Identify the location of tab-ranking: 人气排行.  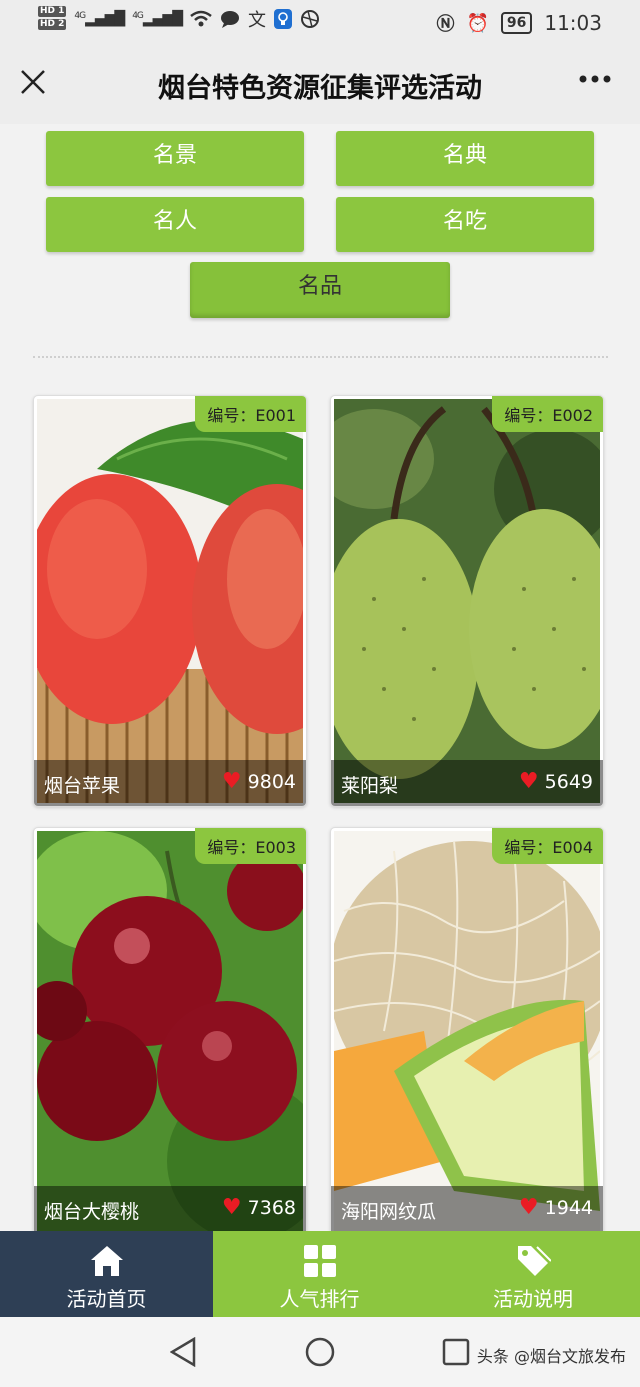
(319, 1274).